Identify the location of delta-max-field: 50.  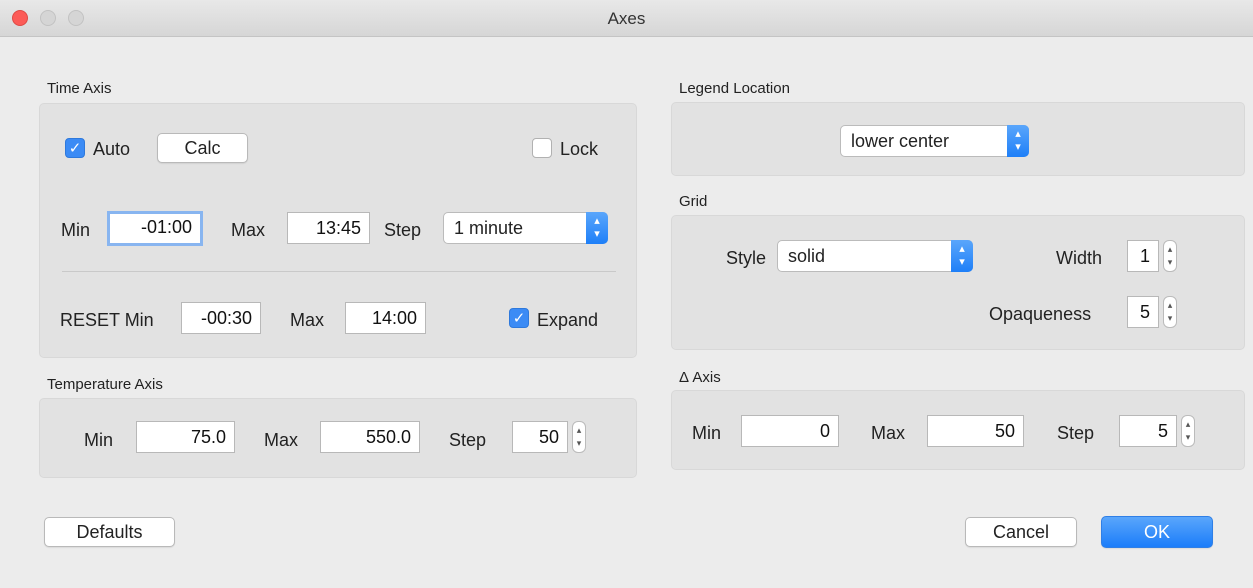
(975, 431).